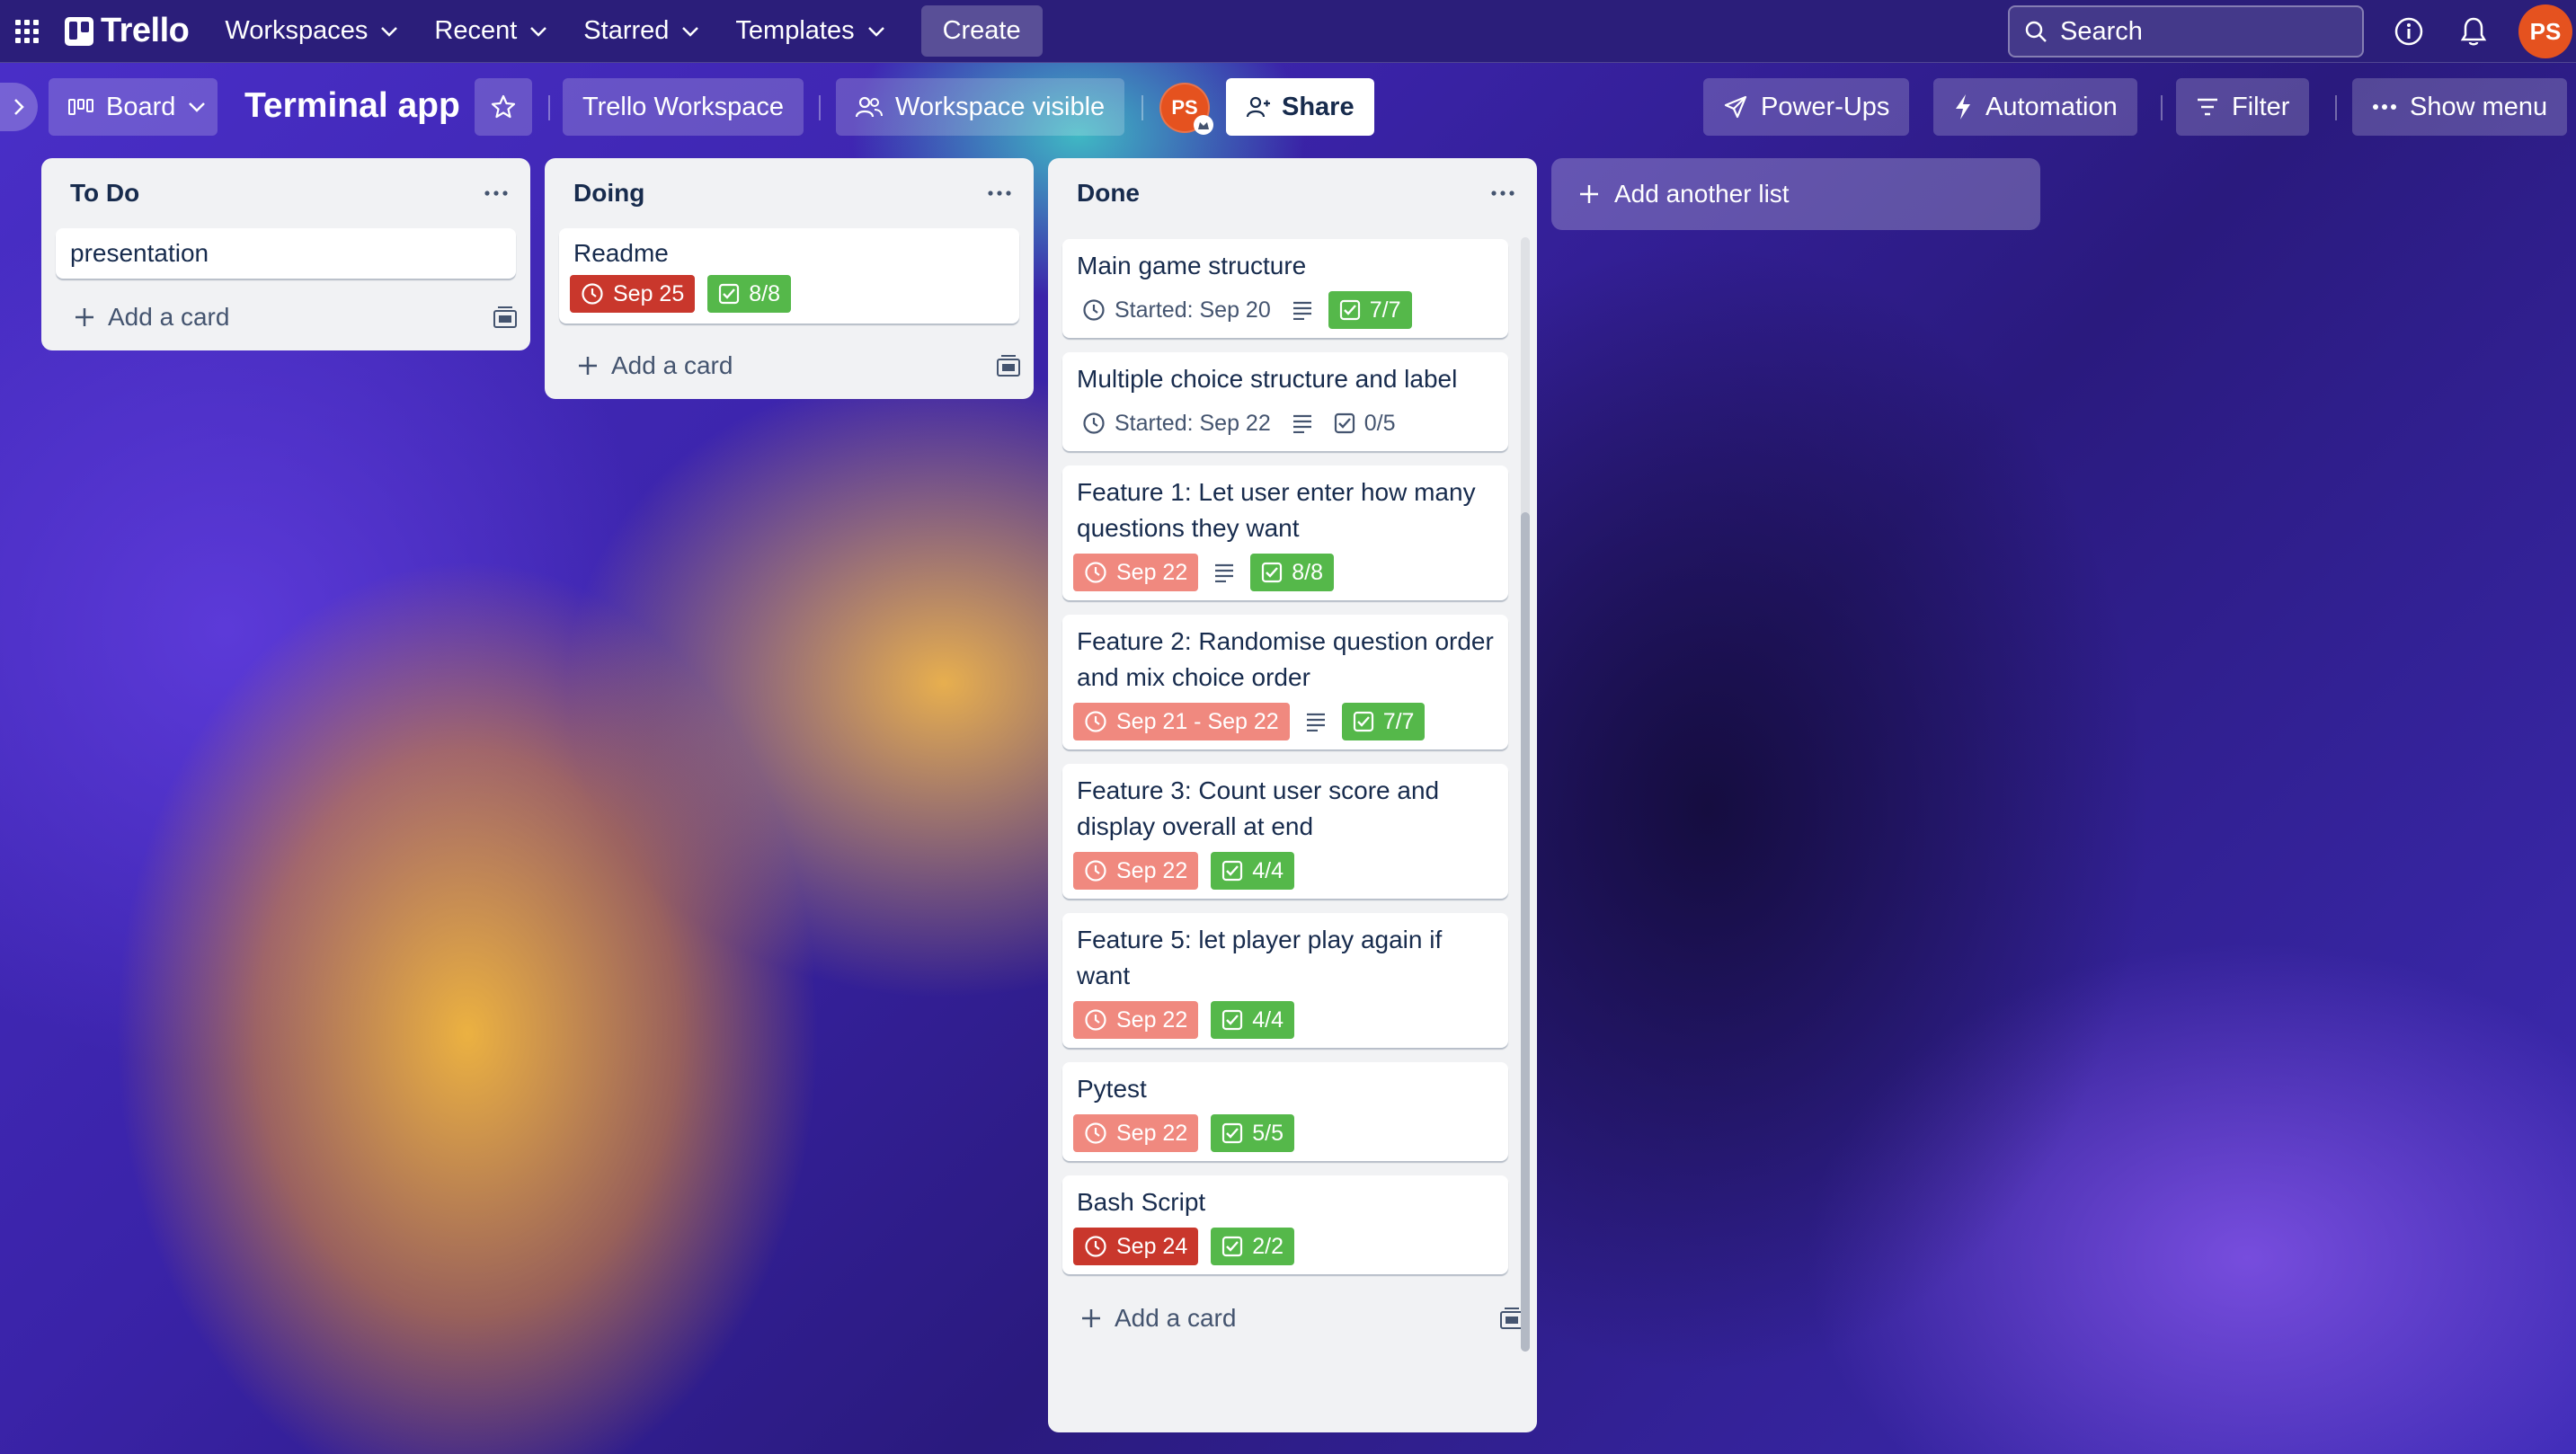 The width and height of the screenshot is (2576, 1454). Describe the element at coordinates (1285, 1224) in the screenshot. I see `card: Bash Script Sep 24 2/2` at that location.